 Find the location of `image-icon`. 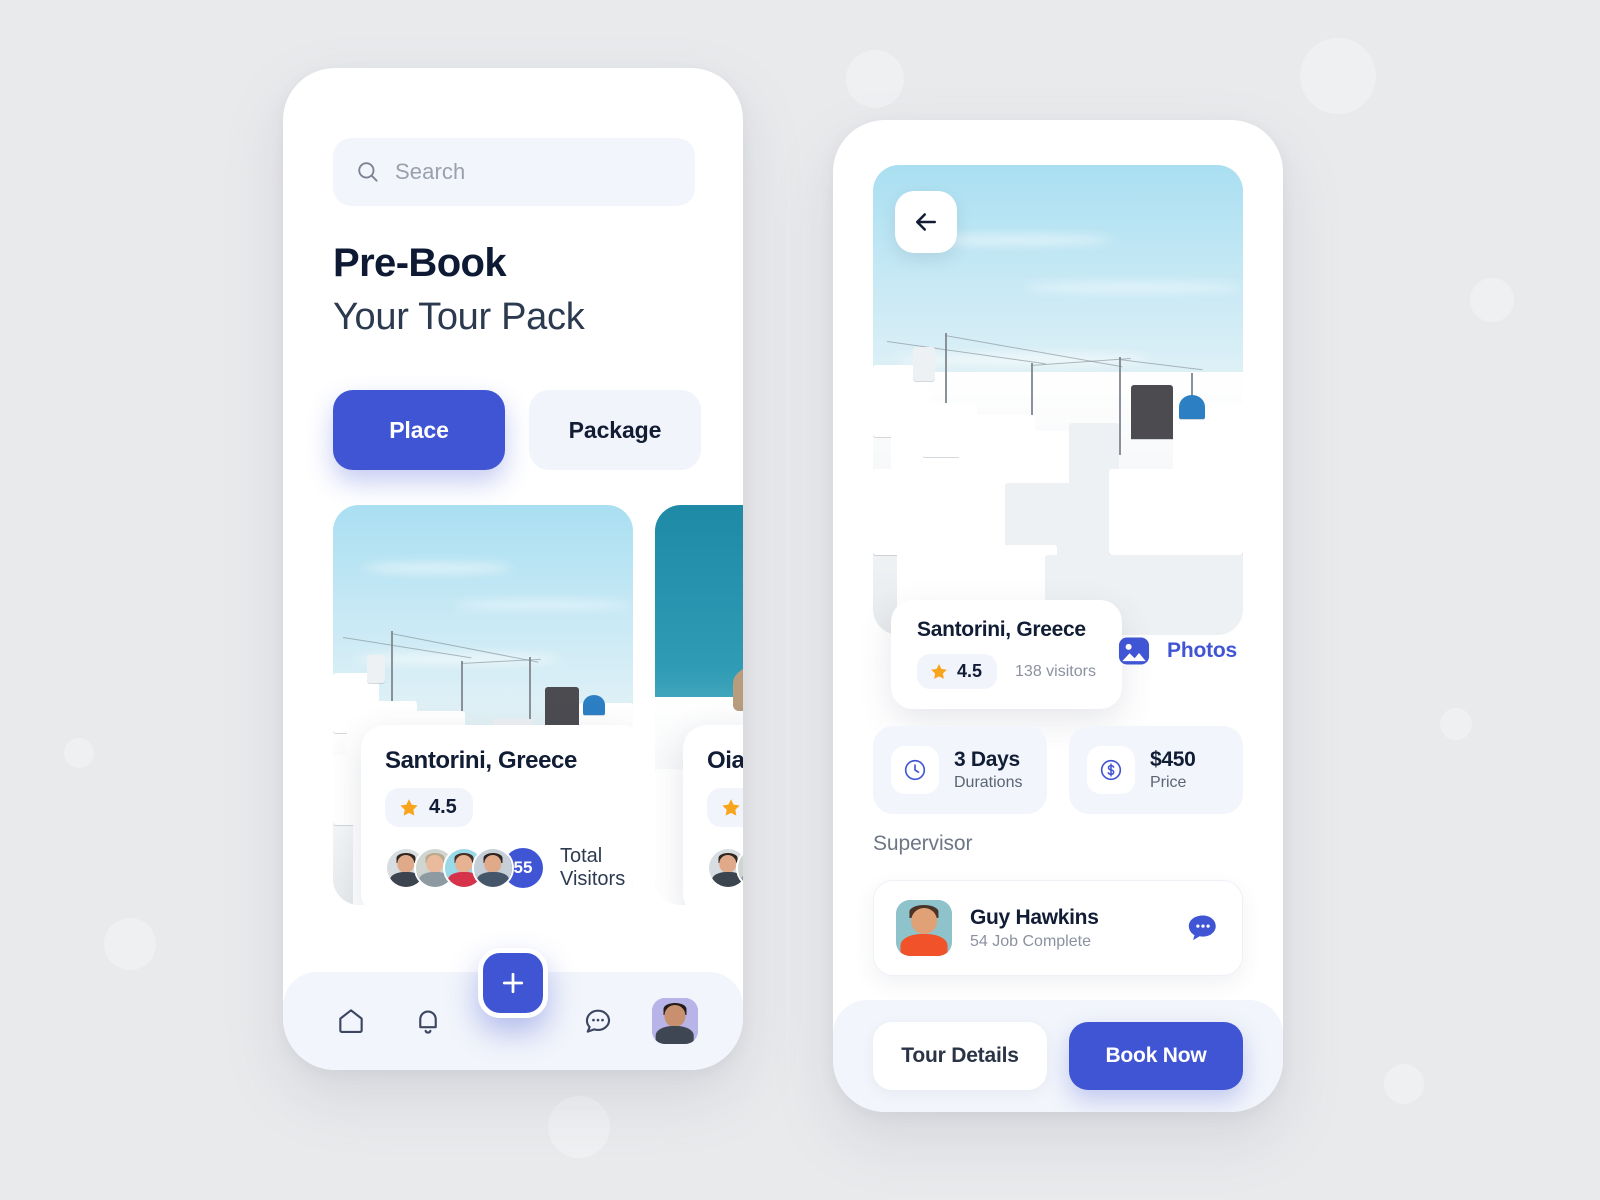

image-icon is located at coordinates (1134, 651).